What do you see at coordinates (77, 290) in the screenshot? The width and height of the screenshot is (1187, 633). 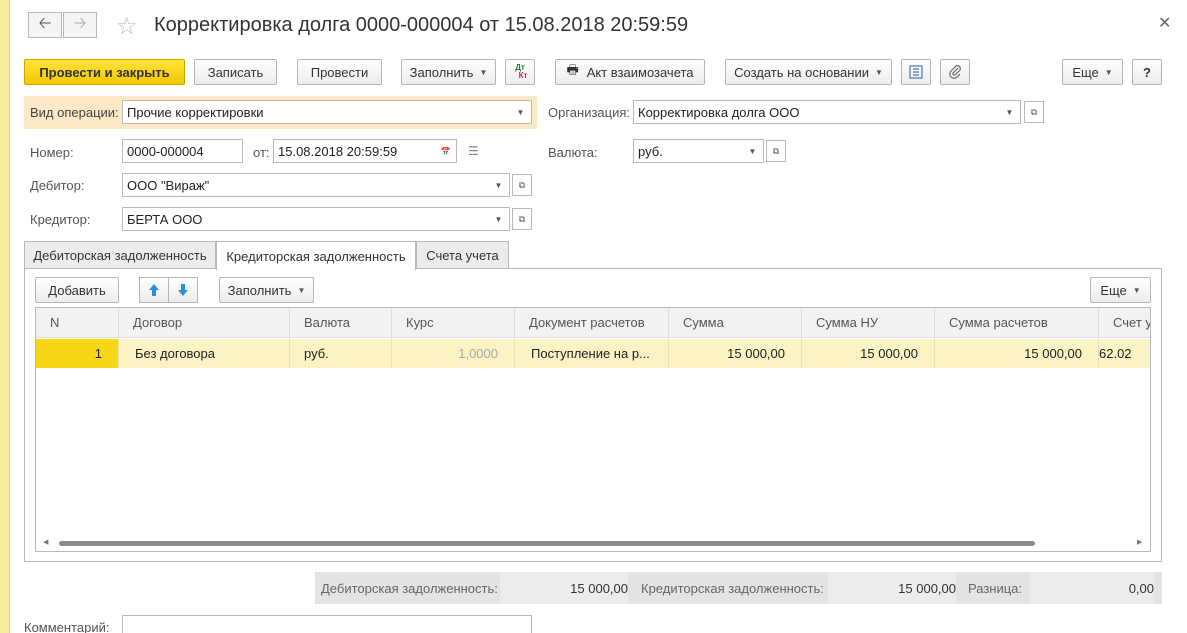 I see `add-row-button: Добавить` at bounding box center [77, 290].